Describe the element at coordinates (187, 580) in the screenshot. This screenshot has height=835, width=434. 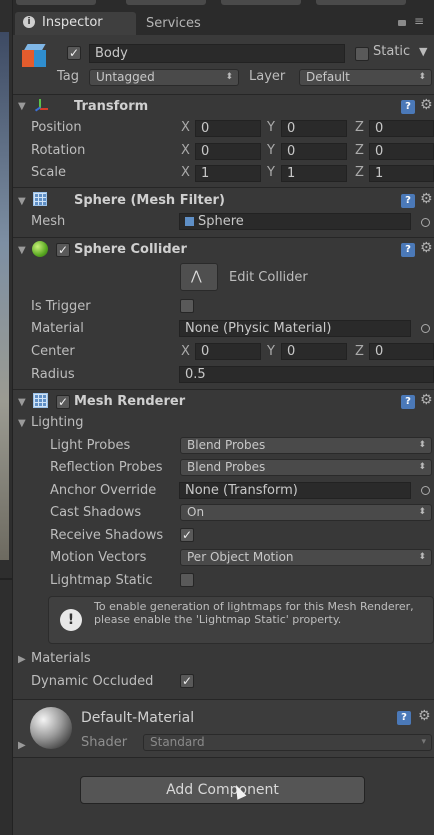
I see `lightmap-static-checkbox` at that location.